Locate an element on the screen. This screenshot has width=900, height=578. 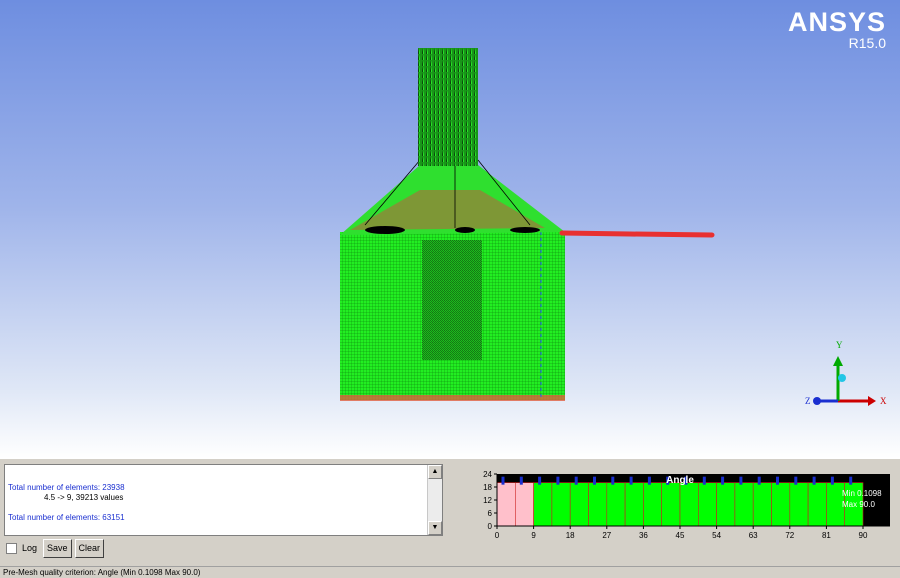
log-label: Log is located at coordinates (30, 548).